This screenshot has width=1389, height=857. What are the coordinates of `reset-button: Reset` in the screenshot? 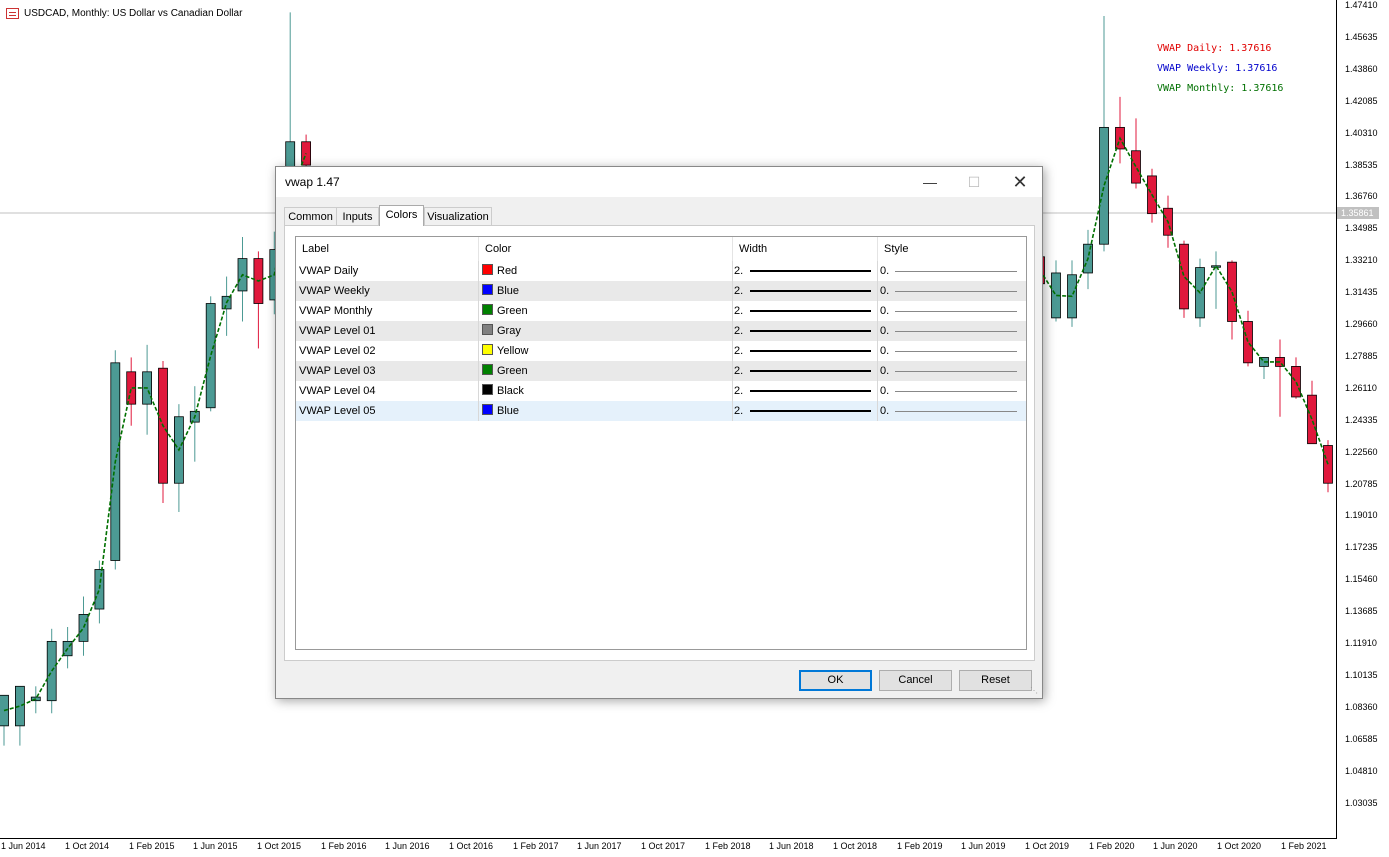 It's located at (995, 680).